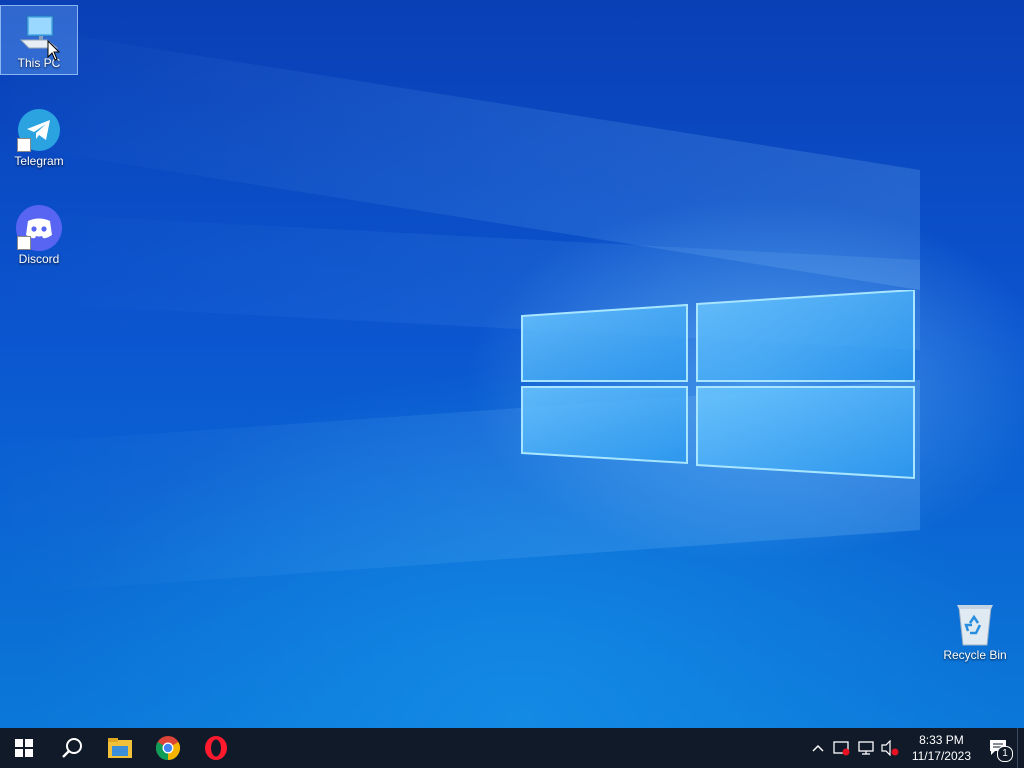 The height and width of the screenshot is (768, 1024). I want to click on search-icon, so click(72, 748).